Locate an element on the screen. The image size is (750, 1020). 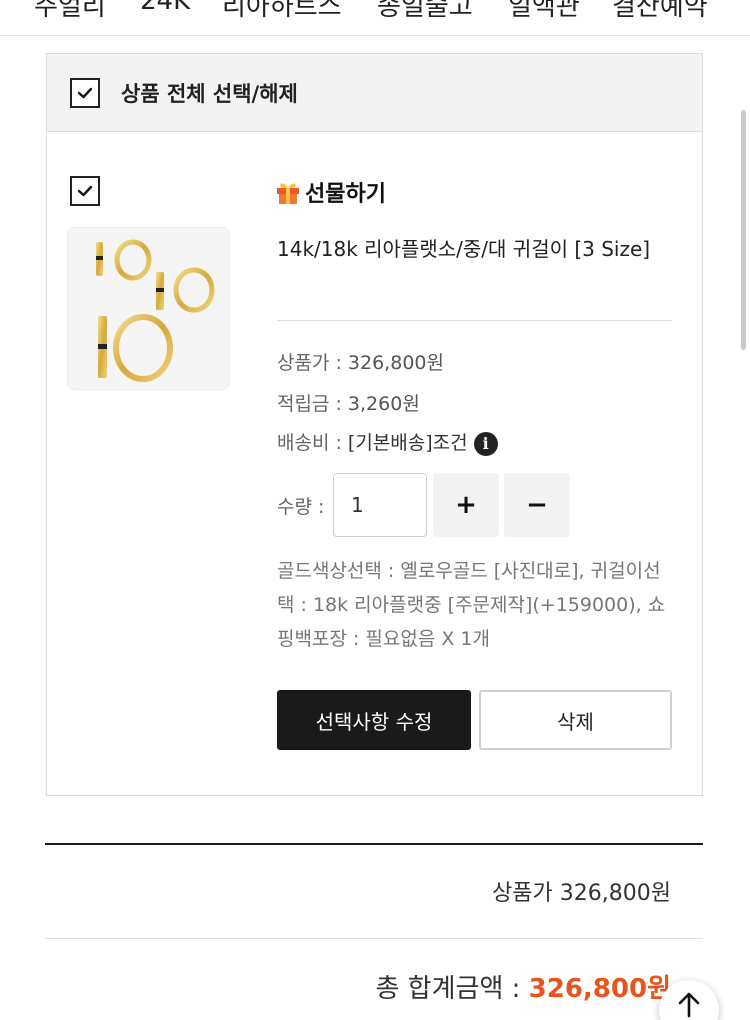
price-line: 상품가 : 326,800원 is located at coordinates (360, 361).